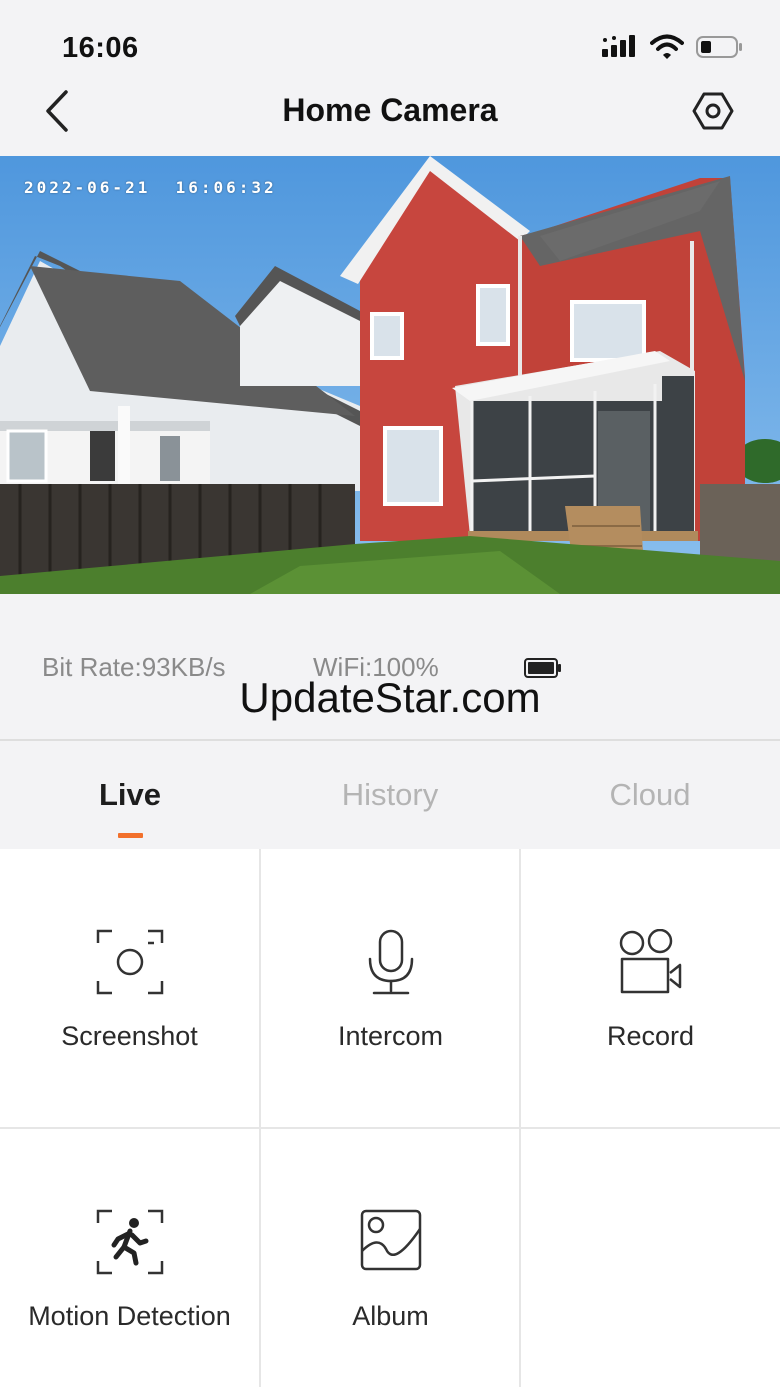 This screenshot has height=1387, width=780. I want to click on tab-cloud: Cloud, so click(650, 795).